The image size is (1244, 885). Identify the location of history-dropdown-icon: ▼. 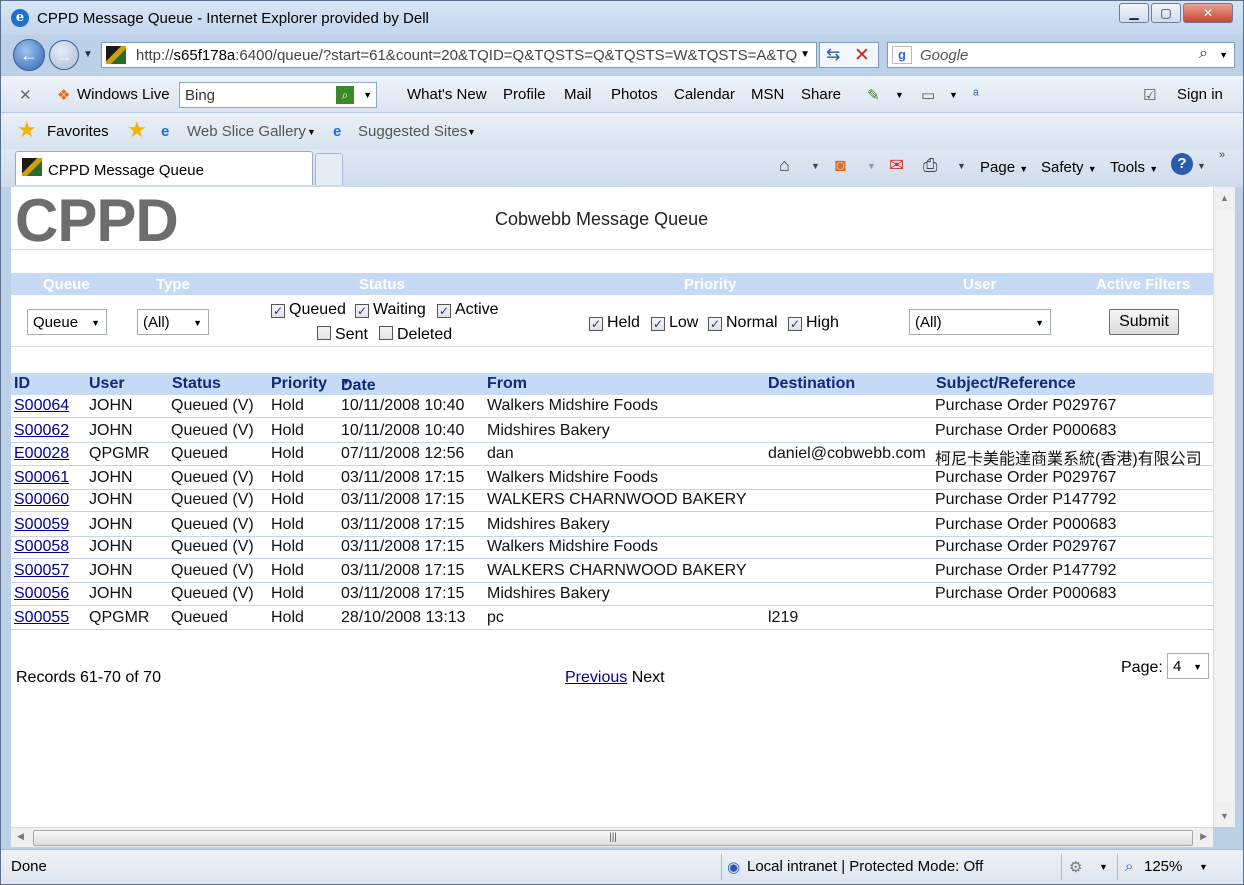
(88, 54).